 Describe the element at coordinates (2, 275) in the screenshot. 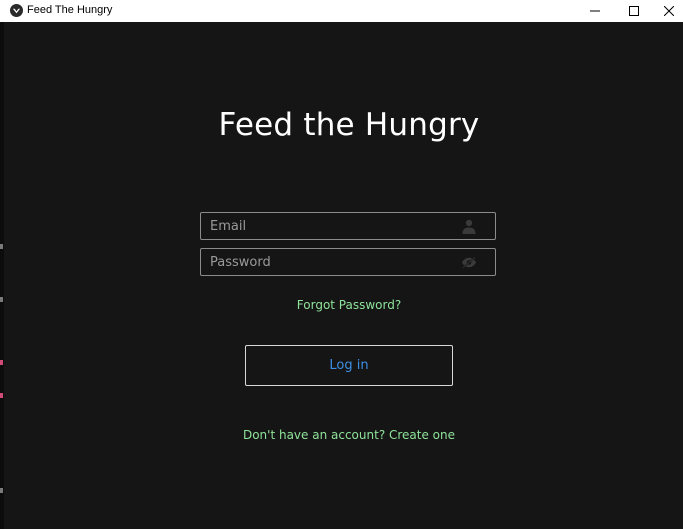

I see `background-window-edge` at that location.